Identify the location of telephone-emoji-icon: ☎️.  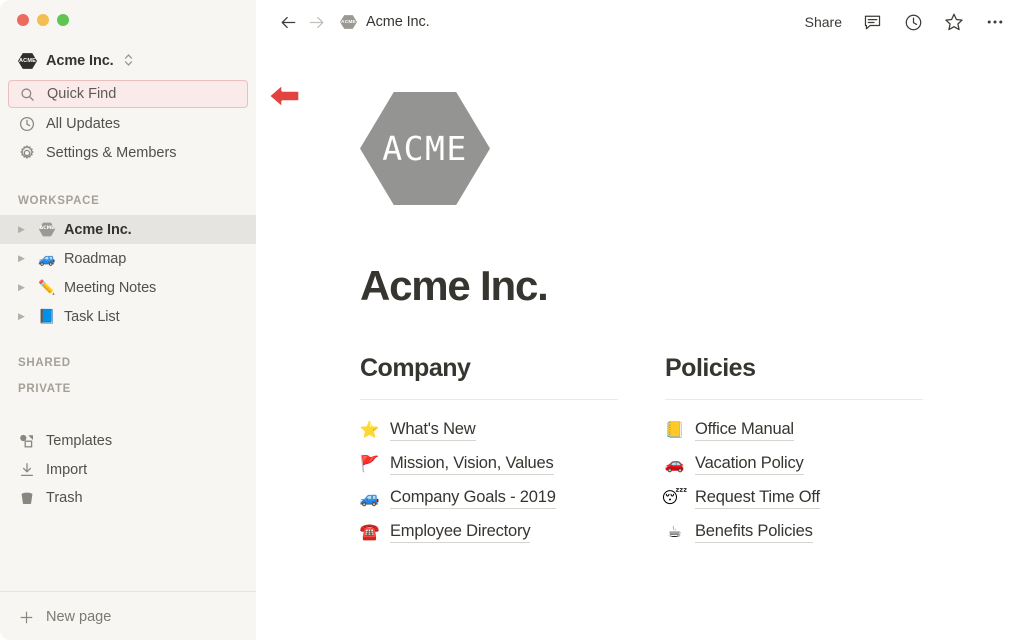
(369, 531).